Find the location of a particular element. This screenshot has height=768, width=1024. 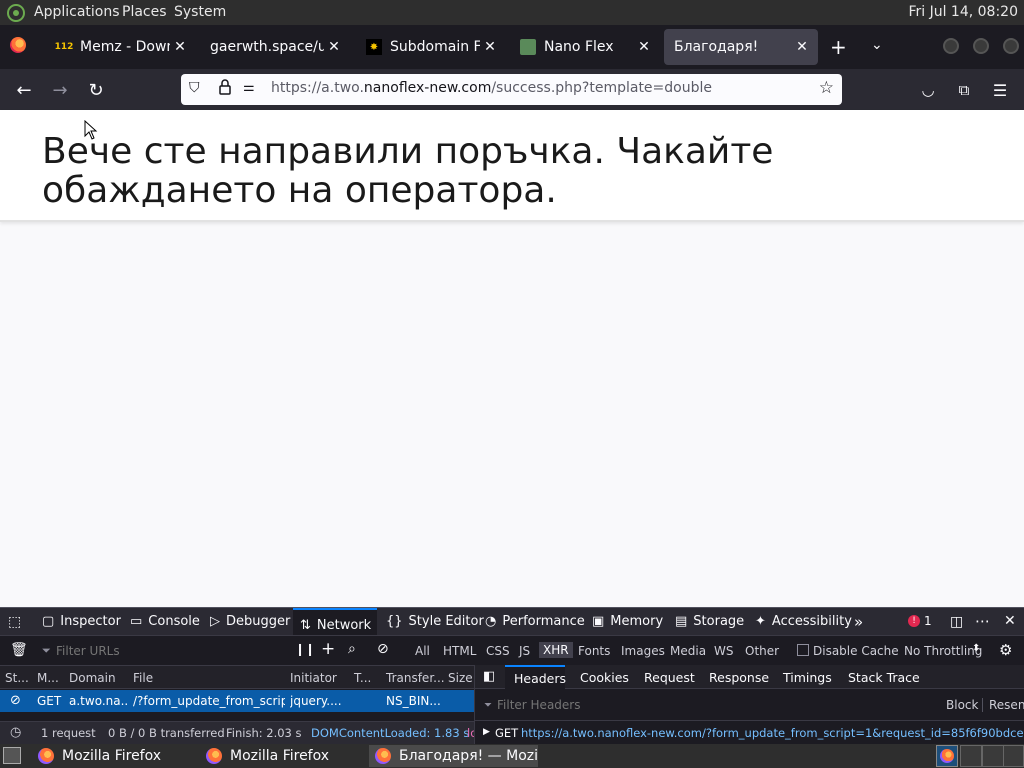

disable-cache-checkbox is located at coordinates (803, 650).